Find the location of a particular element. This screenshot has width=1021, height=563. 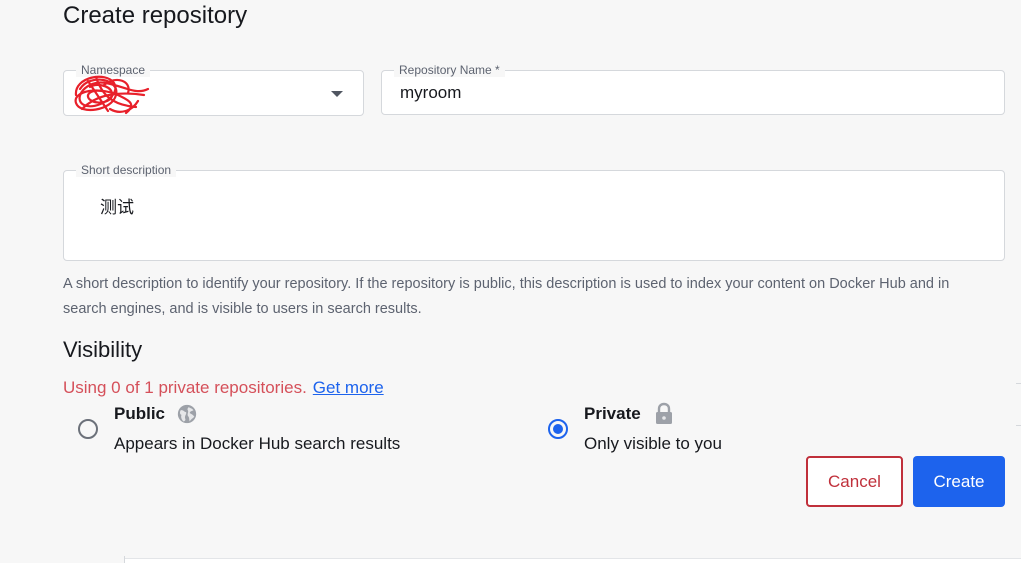

redaction-scribble is located at coordinates (112, 95).